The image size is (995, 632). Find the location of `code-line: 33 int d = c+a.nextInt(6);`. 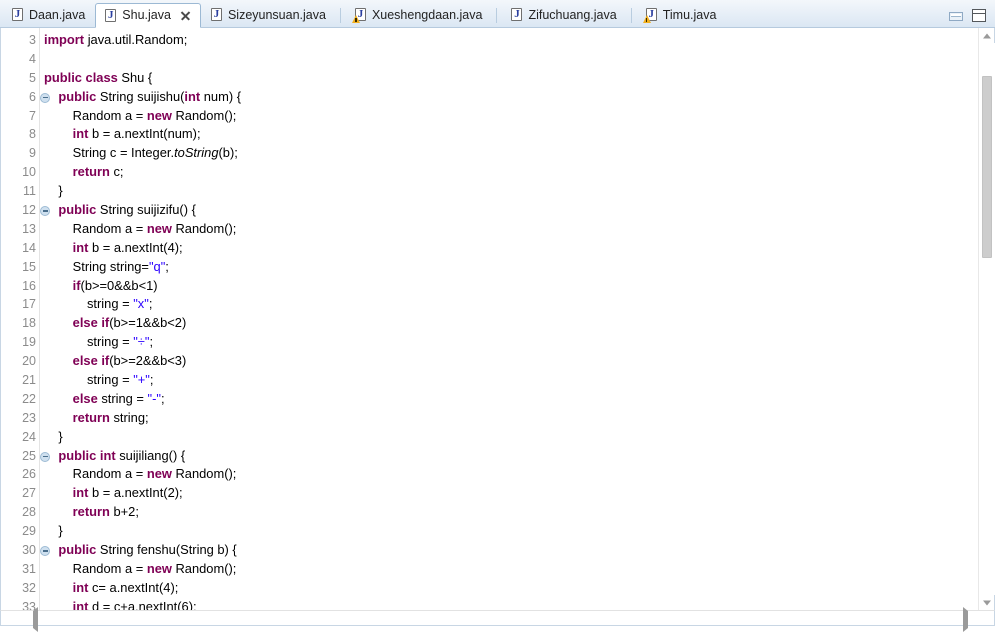

code-line: 33 int d = c+a.nextInt(6); is located at coordinates (489, 604).